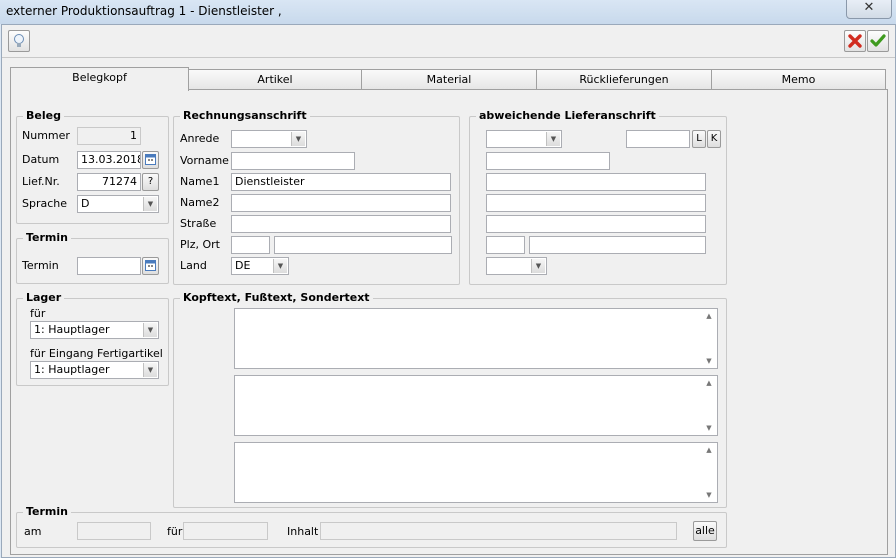 This screenshot has height=558, width=896. What do you see at coordinates (596, 203) in the screenshot?
I see `liefer-name2-field` at bounding box center [596, 203].